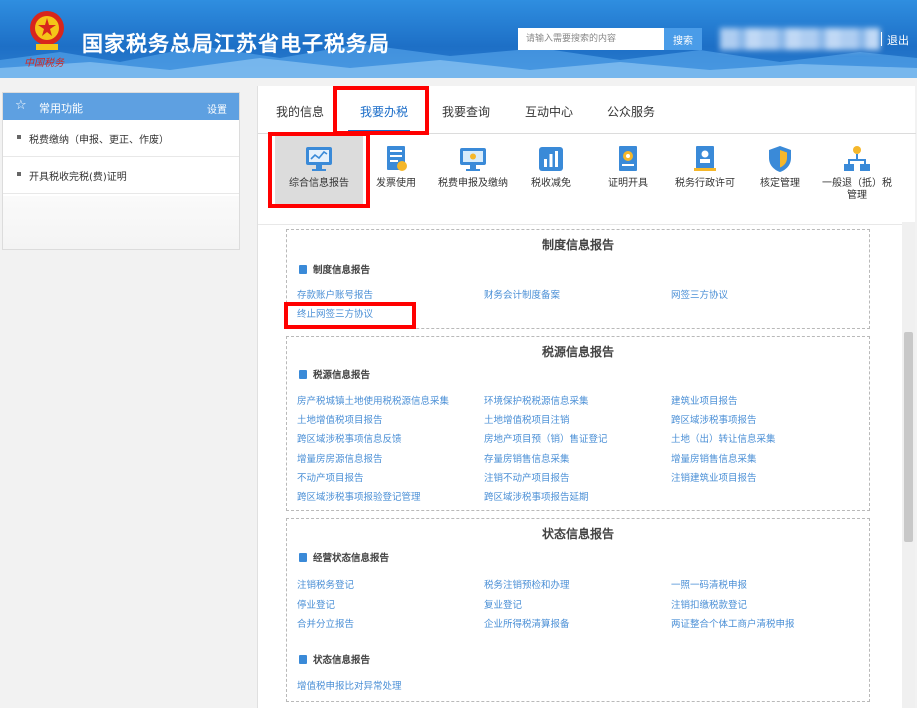 Image resolution: width=917 pixels, height=708 pixels. What do you see at coordinates (350, 315) in the screenshot?
I see `highlight-terminate-tripartite` at bounding box center [350, 315].